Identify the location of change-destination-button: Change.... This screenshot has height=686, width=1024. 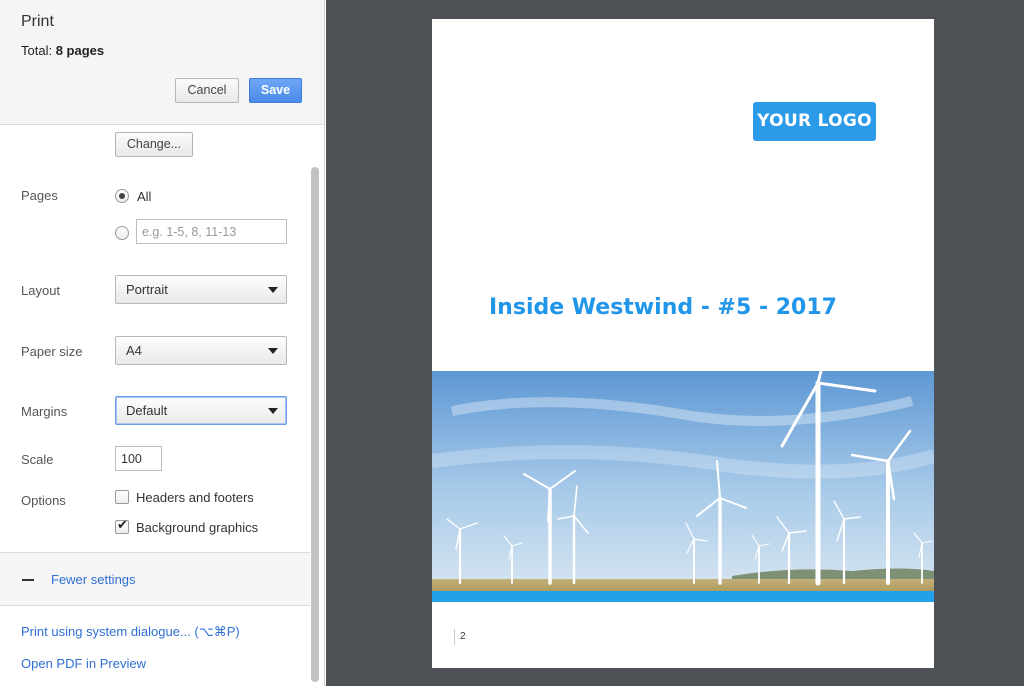
(154, 144).